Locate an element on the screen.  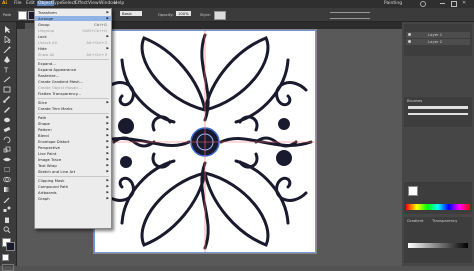
stroke-color-icon is located at coordinates (10, 246).